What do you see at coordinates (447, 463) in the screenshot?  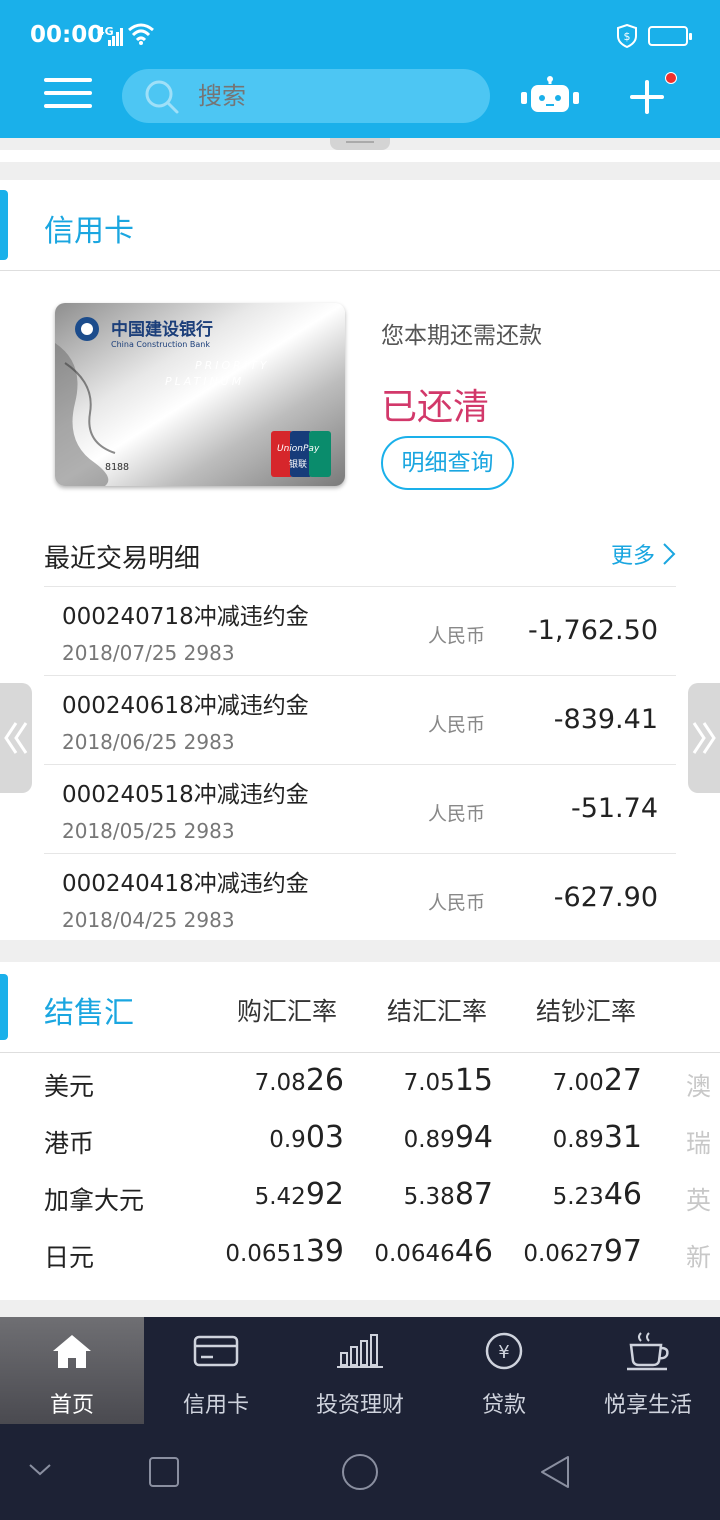 I see `detail-query-button: 明细查询` at bounding box center [447, 463].